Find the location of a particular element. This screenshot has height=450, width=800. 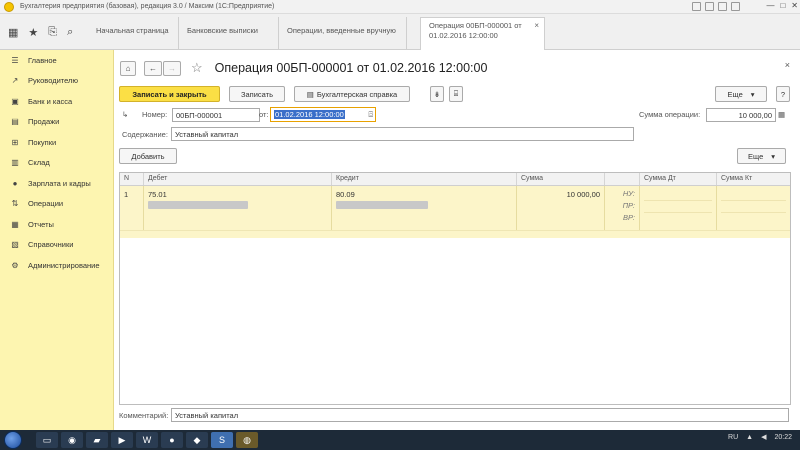

col-amount-kt: Сумма Кт is located at coordinates (753, 179).